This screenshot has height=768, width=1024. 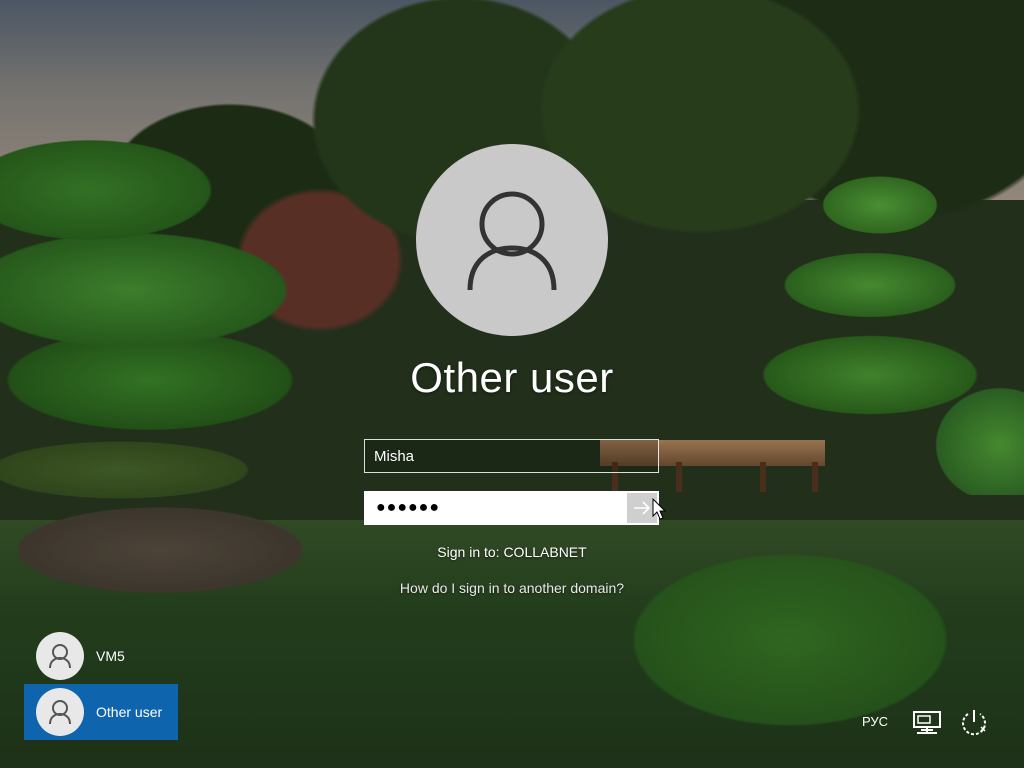 I want to click on username-field: Misha, so click(x=511, y=456).